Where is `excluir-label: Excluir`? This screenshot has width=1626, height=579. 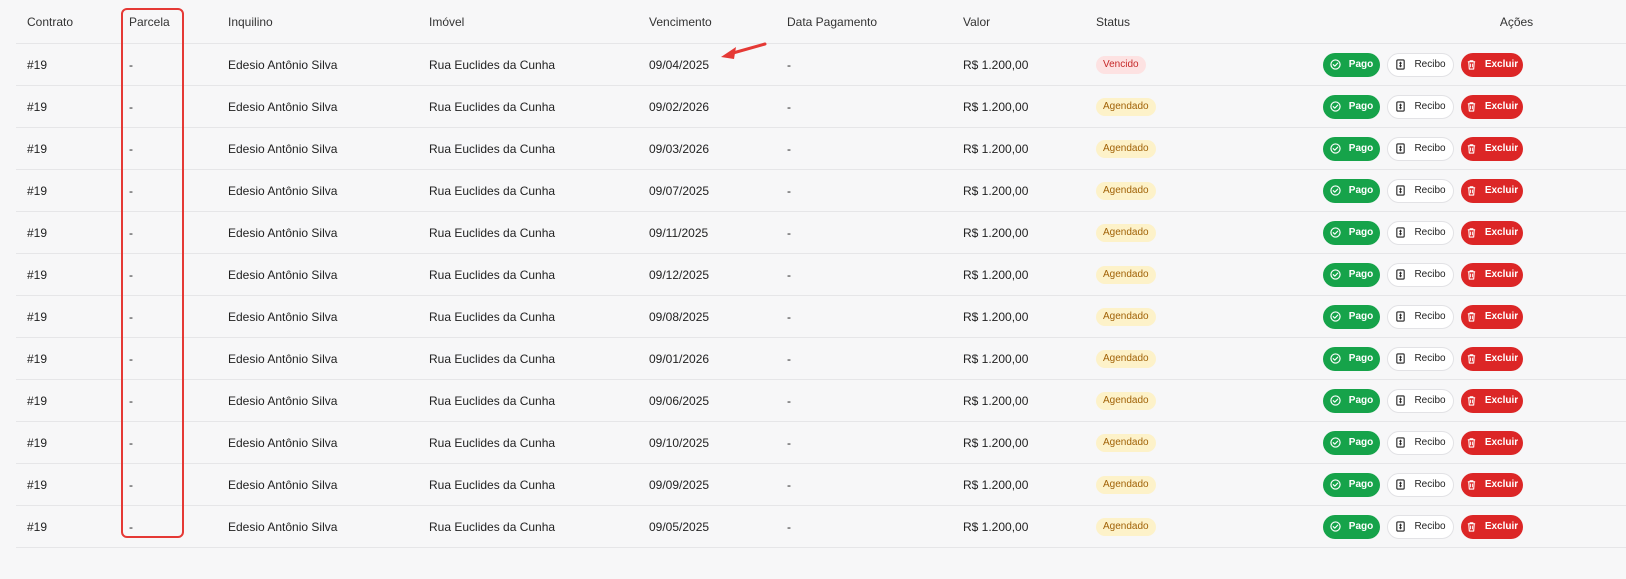 excluir-label: Excluir is located at coordinates (1501, 484).